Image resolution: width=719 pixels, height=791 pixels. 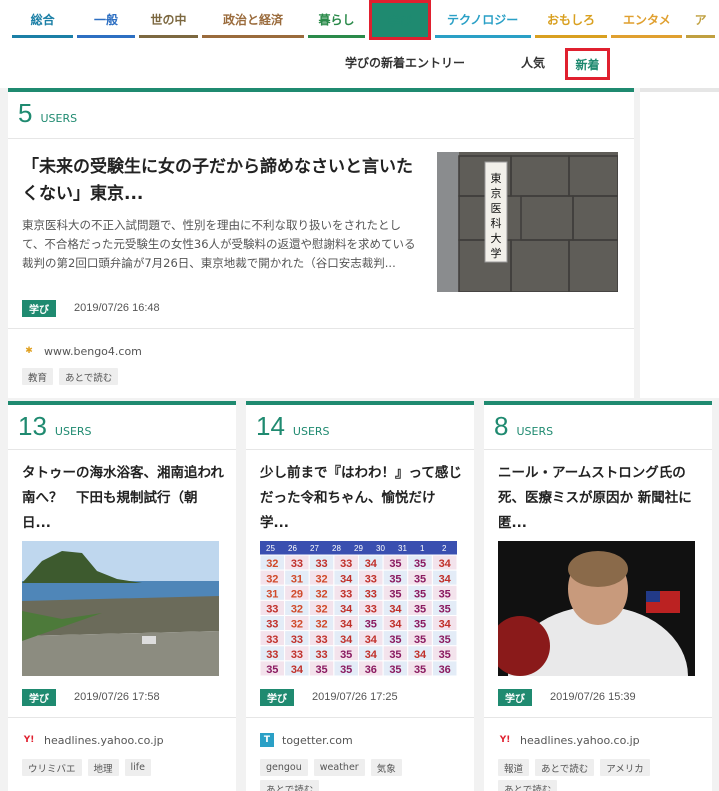 I want to click on tag-chip: 気象, so click(x=386, y=767).